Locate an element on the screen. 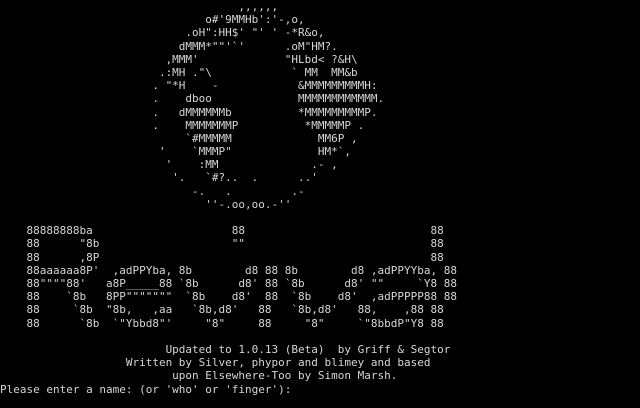 The image size is (640, 408). art-line: ,MMM' "HLbd< ?&H\ is located at coordinates (179, 59).